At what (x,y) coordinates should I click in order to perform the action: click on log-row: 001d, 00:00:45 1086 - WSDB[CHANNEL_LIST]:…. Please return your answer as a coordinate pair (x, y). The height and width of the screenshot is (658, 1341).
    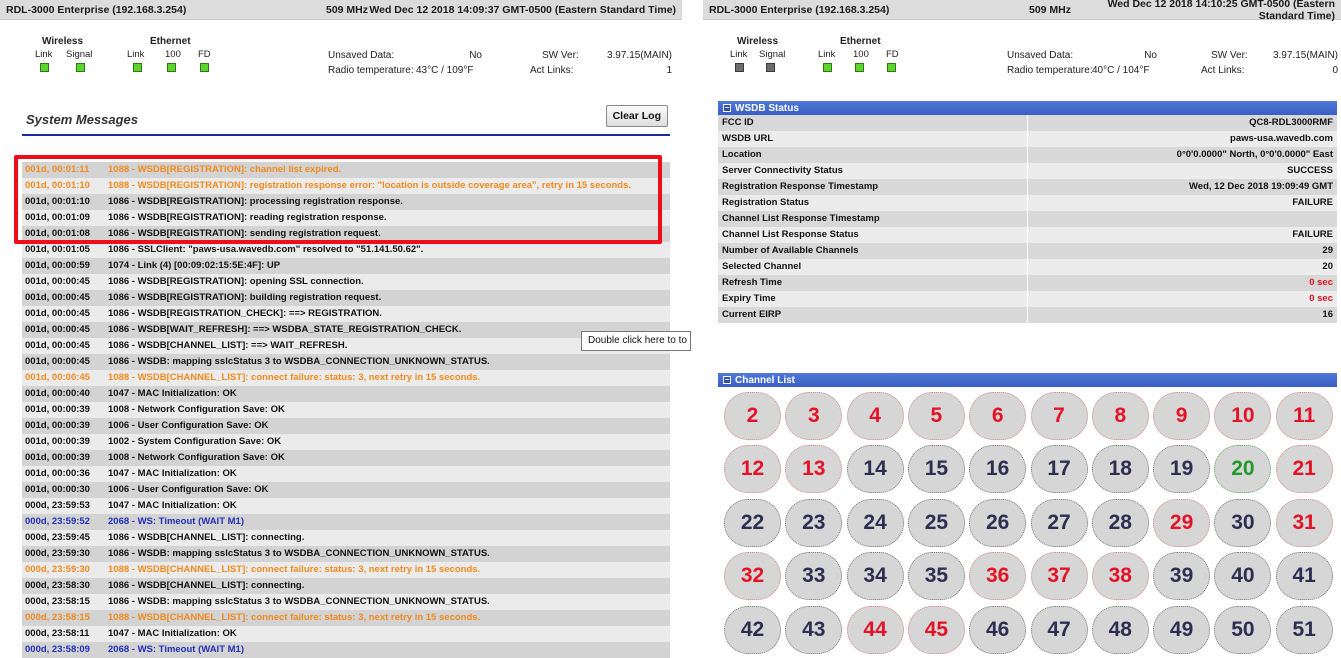
    Looking at the image, I should click on (346, 346).